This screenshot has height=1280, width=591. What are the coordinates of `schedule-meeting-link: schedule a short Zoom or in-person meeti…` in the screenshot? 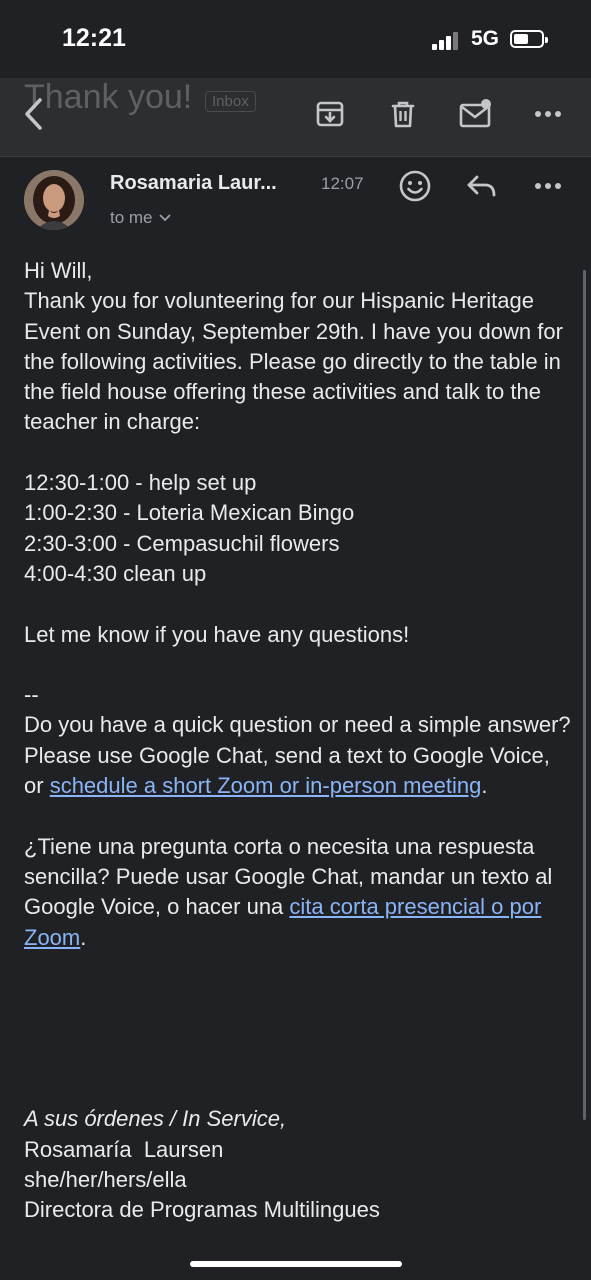 It's located at (266, 785).